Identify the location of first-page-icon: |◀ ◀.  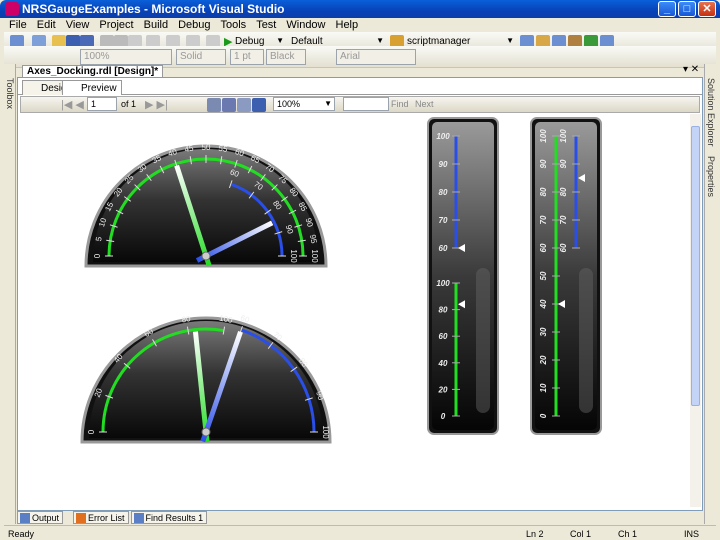
(72, 104).